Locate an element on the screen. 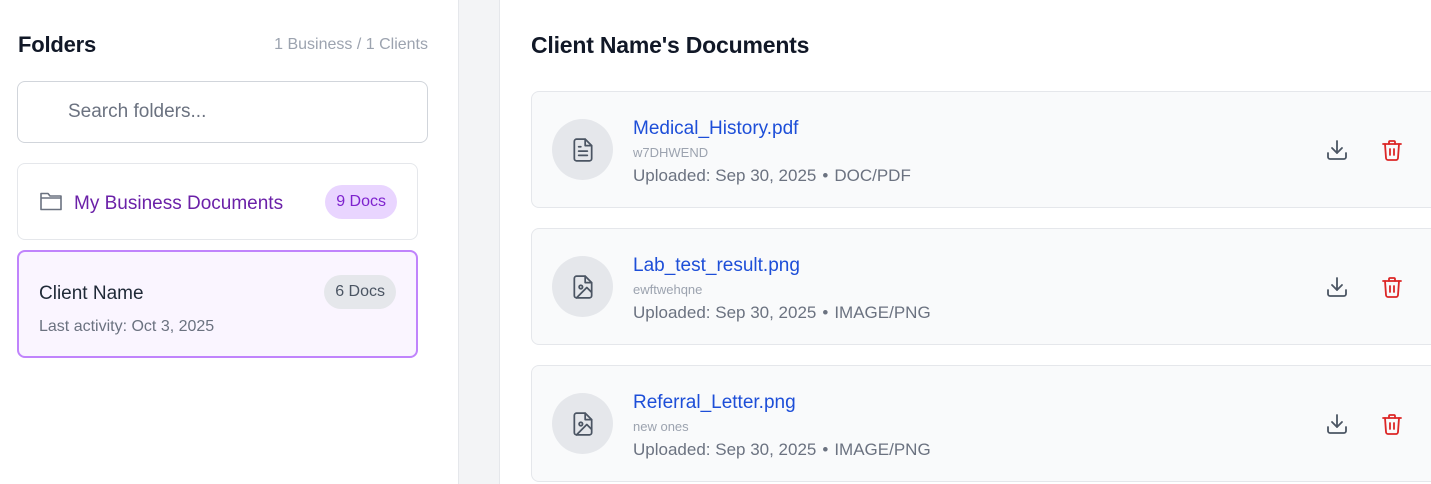  document-description: w7DHWEND is located at coordinates (671, 152).